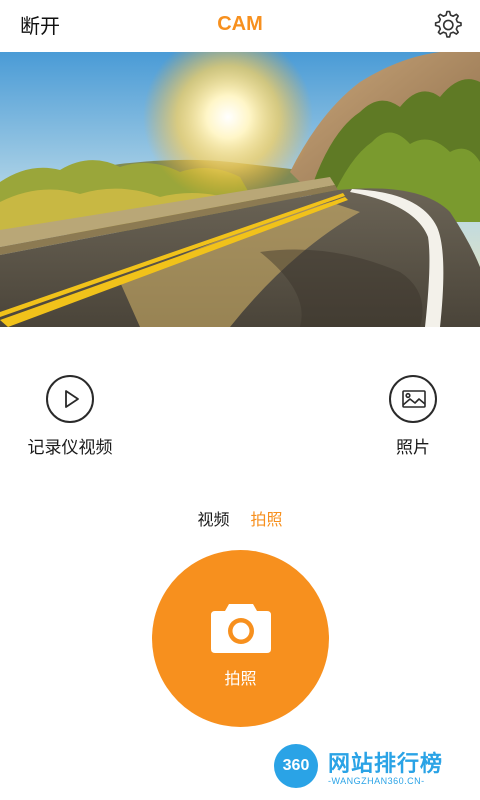  Describe the element at coordinates (70, 399) in the screenshot. I see `play-icon` at that location.